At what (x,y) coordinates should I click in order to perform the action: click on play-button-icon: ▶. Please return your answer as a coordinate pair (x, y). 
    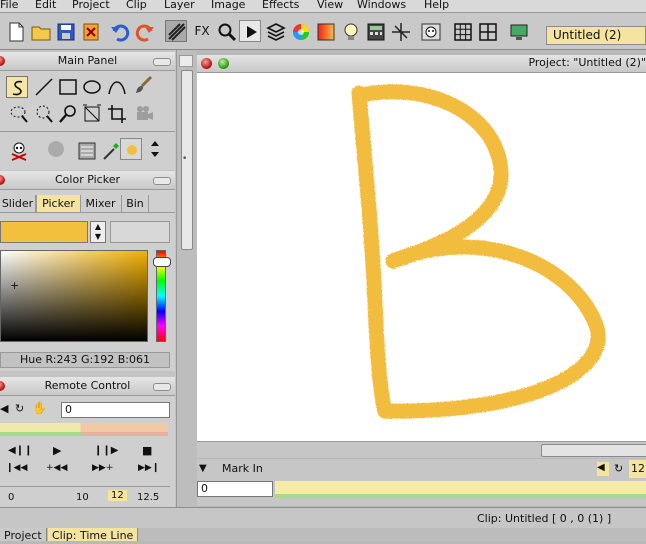
    Looking at the image, I should click on (57, 450).